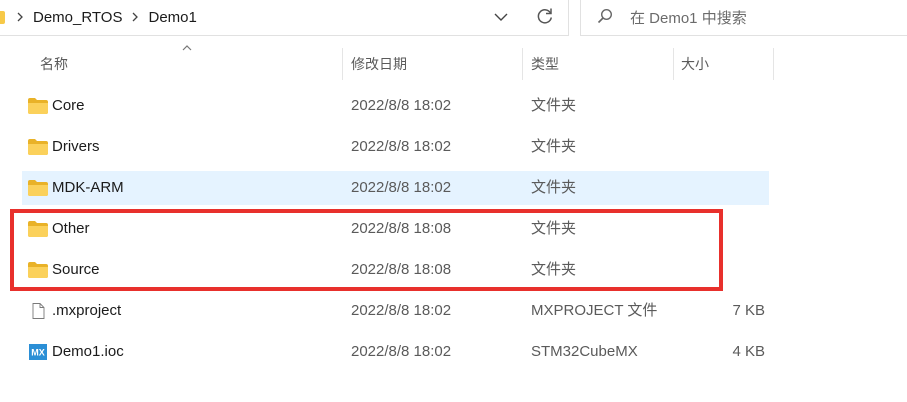 The image size is (907, 402). Describe the element at coordinates (284, 18) in the screenshot. I see `address-bar: Demo_RTOS Demo1` at that location.